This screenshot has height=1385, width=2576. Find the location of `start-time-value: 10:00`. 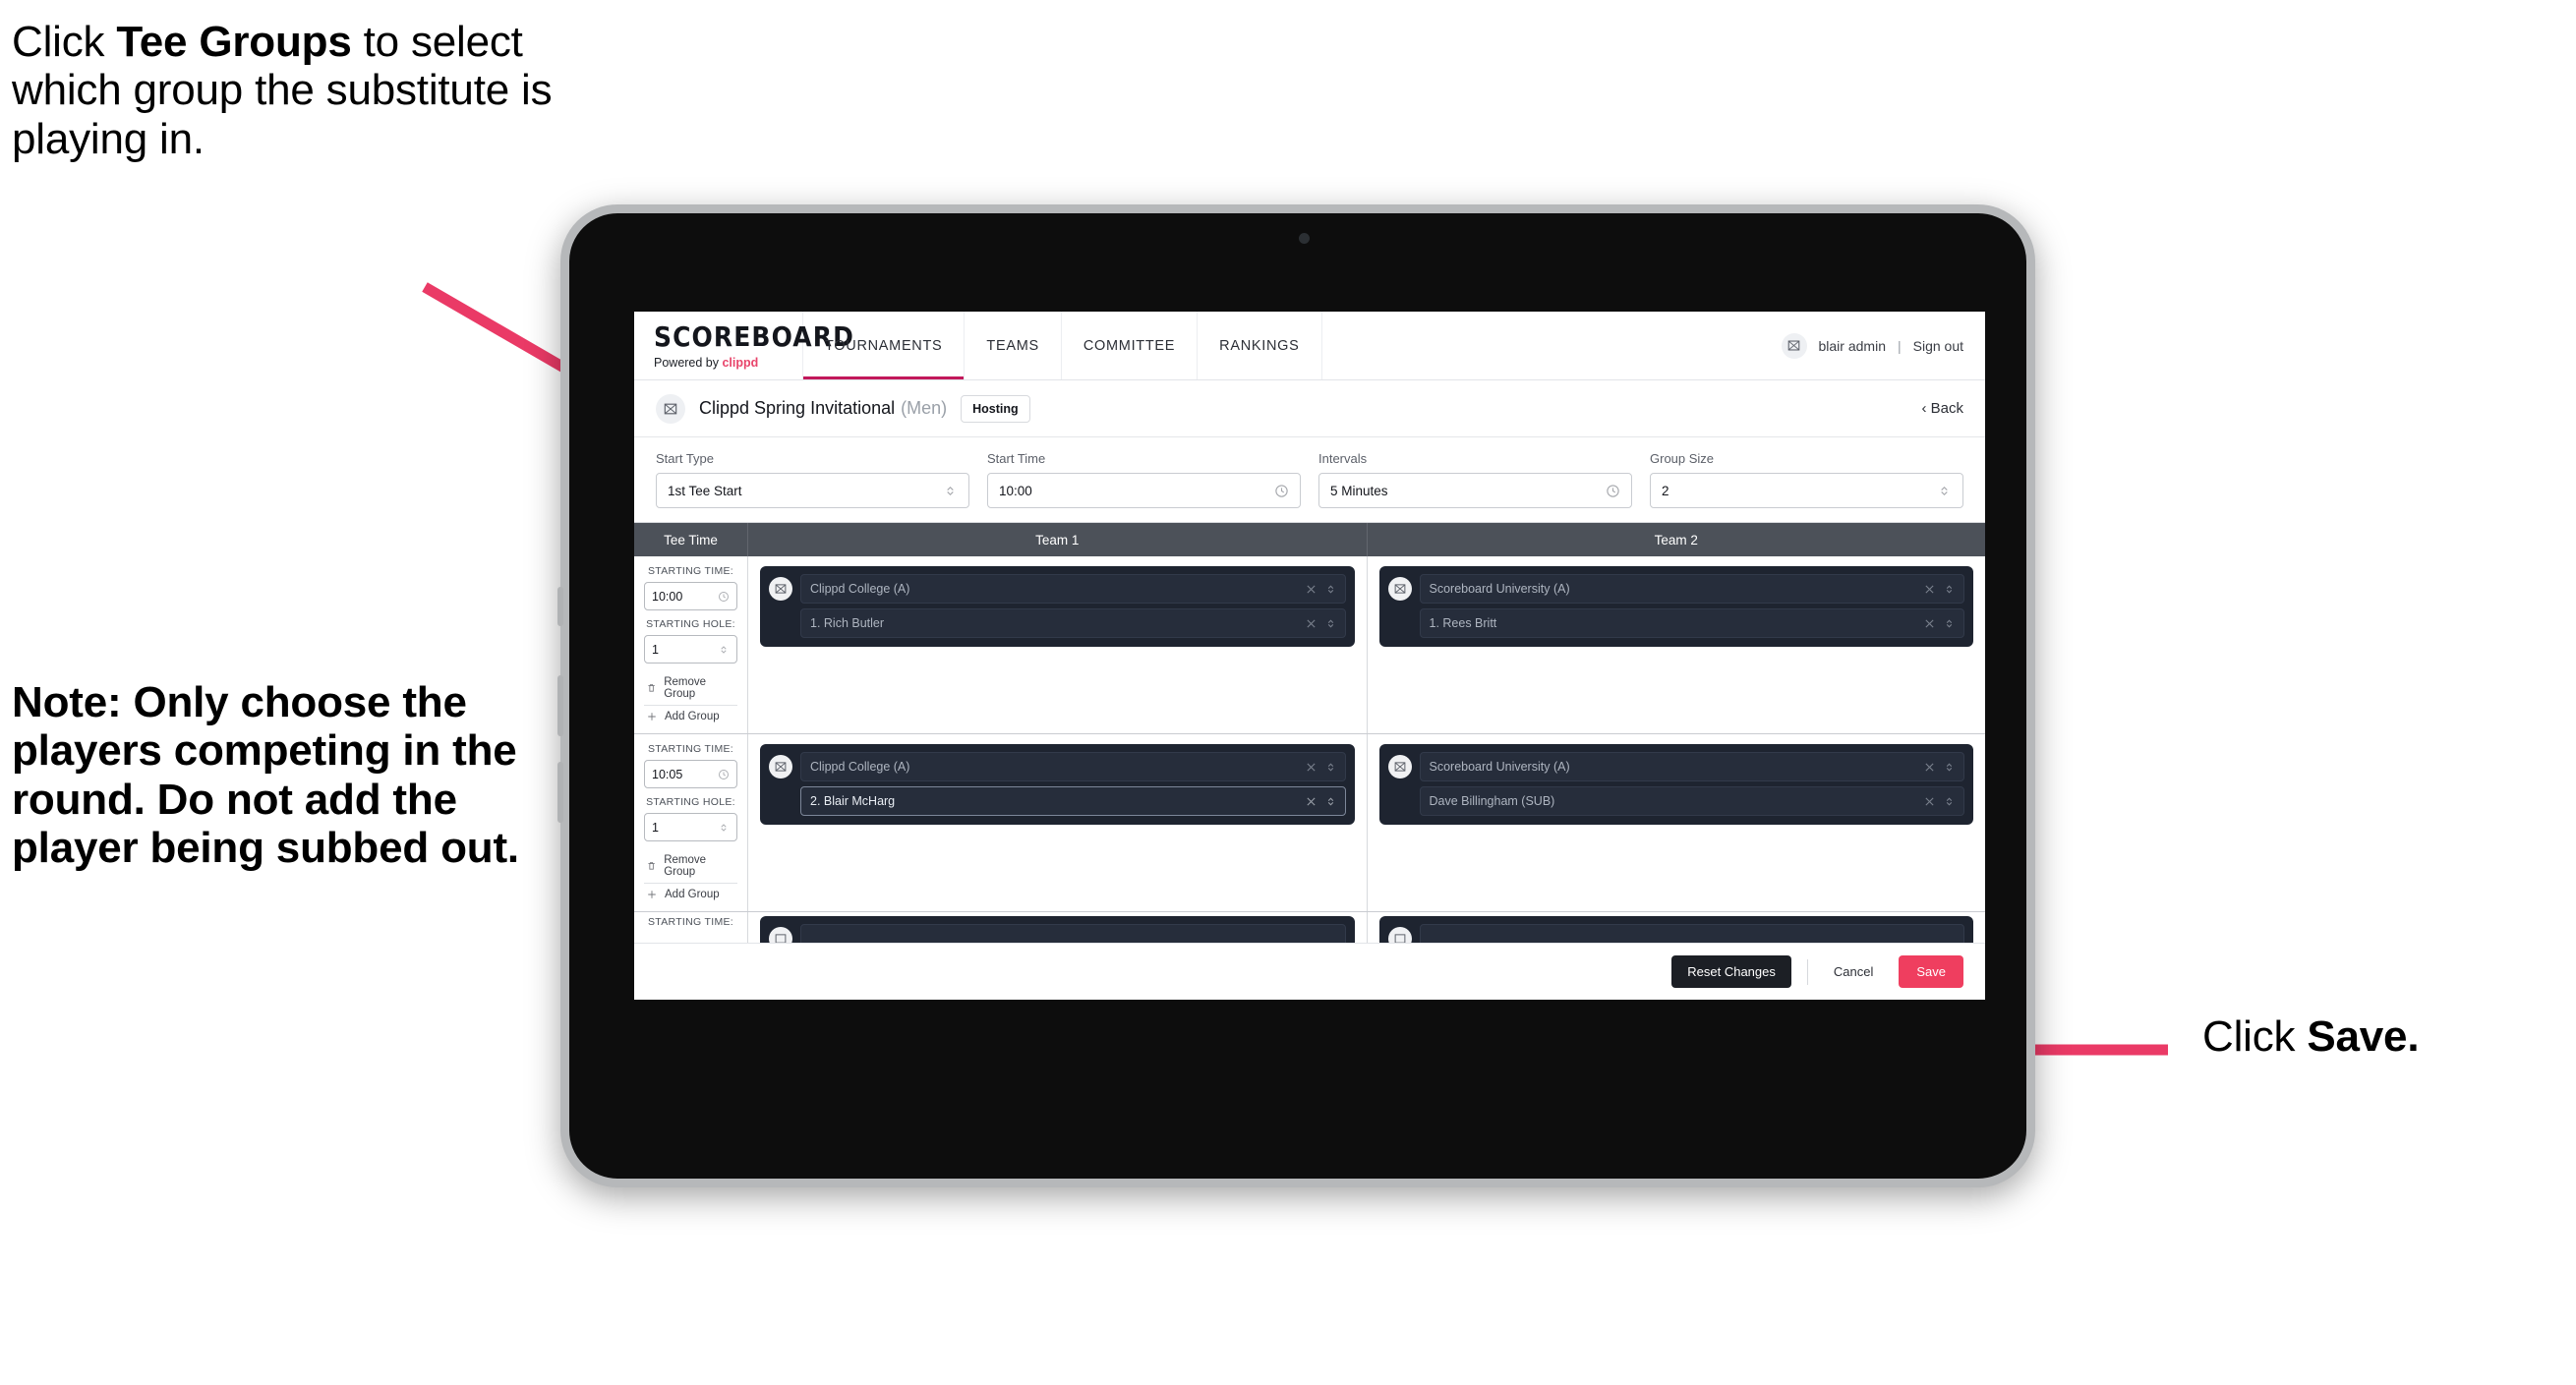

start-time-value: 10:00 is located at coordinates (1015, 490).